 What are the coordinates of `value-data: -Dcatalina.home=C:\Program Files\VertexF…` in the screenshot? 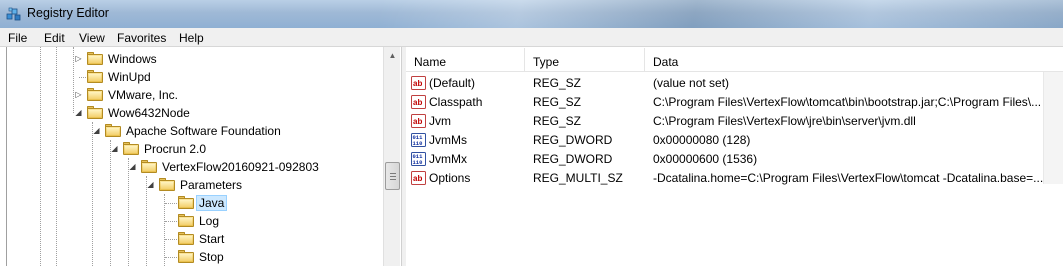 It's located at (848, 178).